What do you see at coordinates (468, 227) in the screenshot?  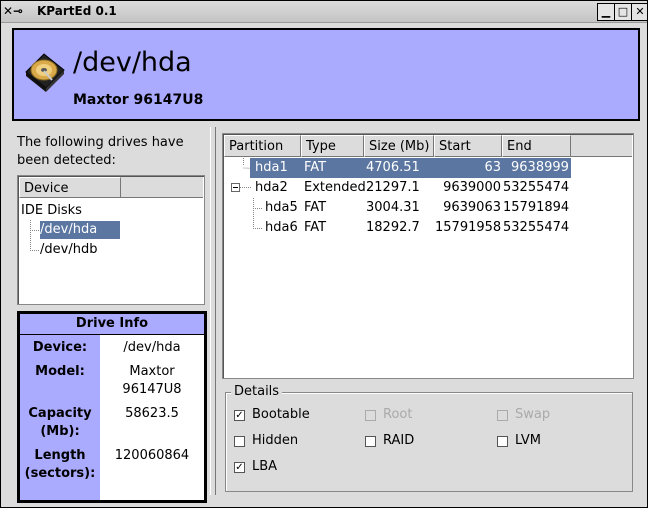 I see `partition-start: 15791958` at bounding box center [468, 227].